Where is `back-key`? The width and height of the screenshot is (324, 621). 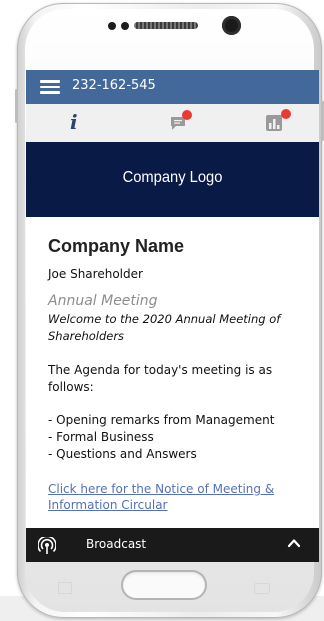
back-key is located at coordinates (262, 588).